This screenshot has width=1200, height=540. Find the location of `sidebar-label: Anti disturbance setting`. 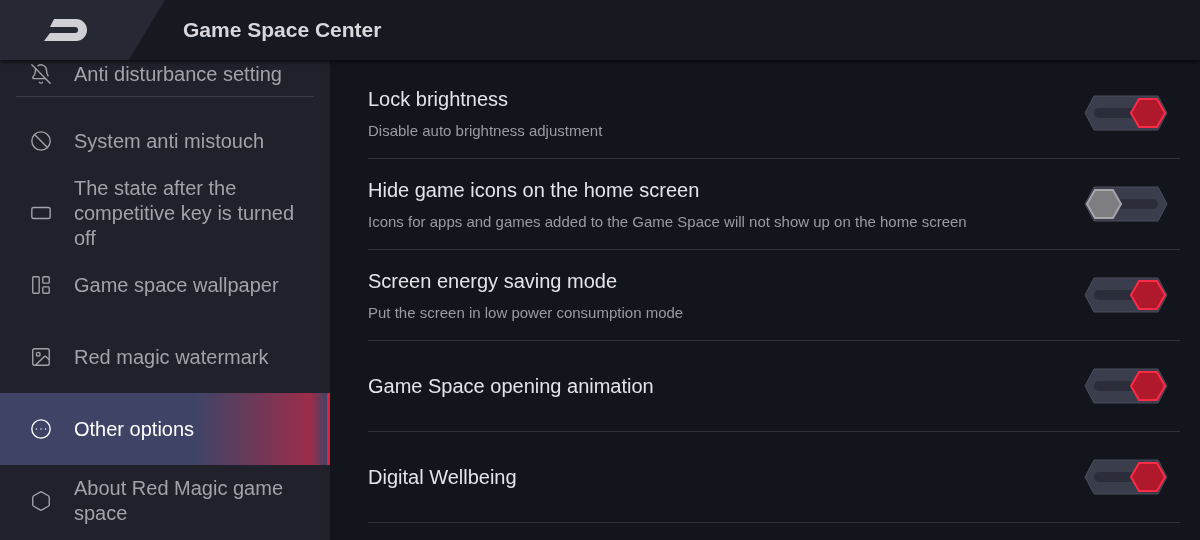

sidebar-label: Anti disturbance setting is located at coordinates (178, 74).